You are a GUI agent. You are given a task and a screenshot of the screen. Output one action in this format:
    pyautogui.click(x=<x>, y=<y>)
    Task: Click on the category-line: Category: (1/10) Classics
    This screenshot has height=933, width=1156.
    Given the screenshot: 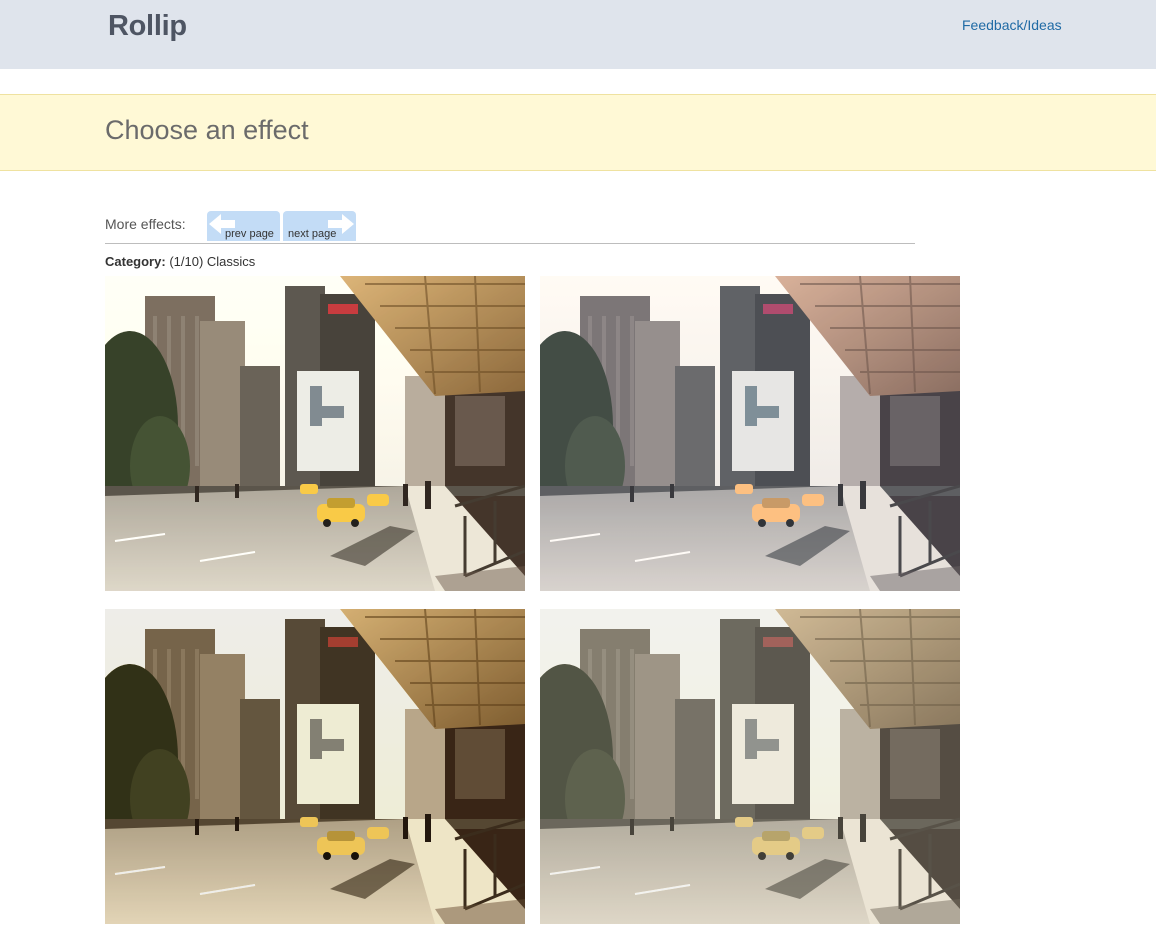 What is the action you would take?
    pyautogui.click(x=180, y=261)
    